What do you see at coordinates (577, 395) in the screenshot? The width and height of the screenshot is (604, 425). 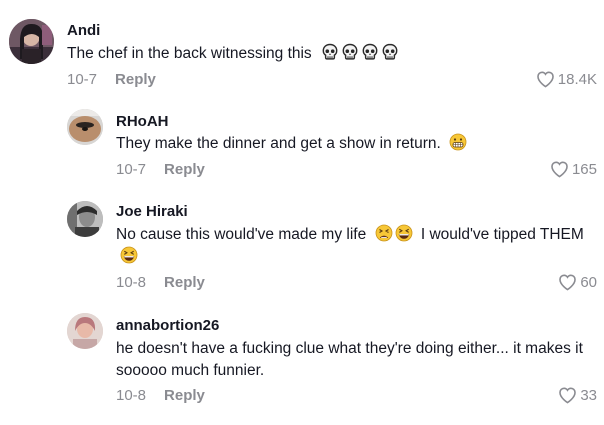 I see `like-button: 33` at bounding box center [577, 395].